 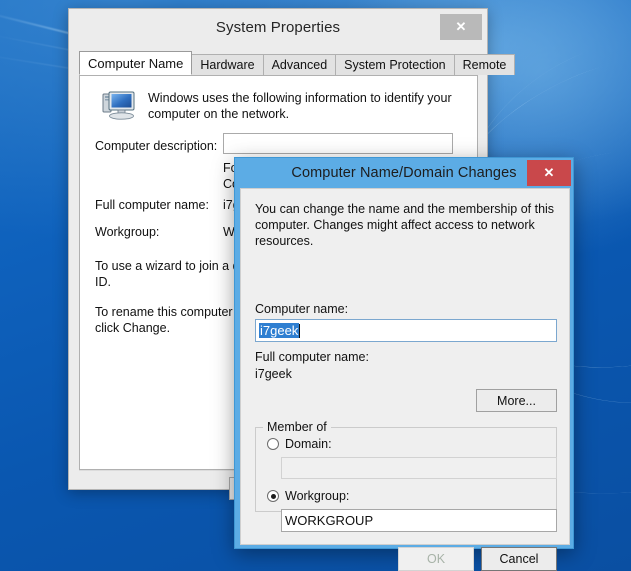 What do you see at coordinates (308, 444) in the screenshot?
I see `domain-radio-label: Domain:` at bounding box center [308, 444].